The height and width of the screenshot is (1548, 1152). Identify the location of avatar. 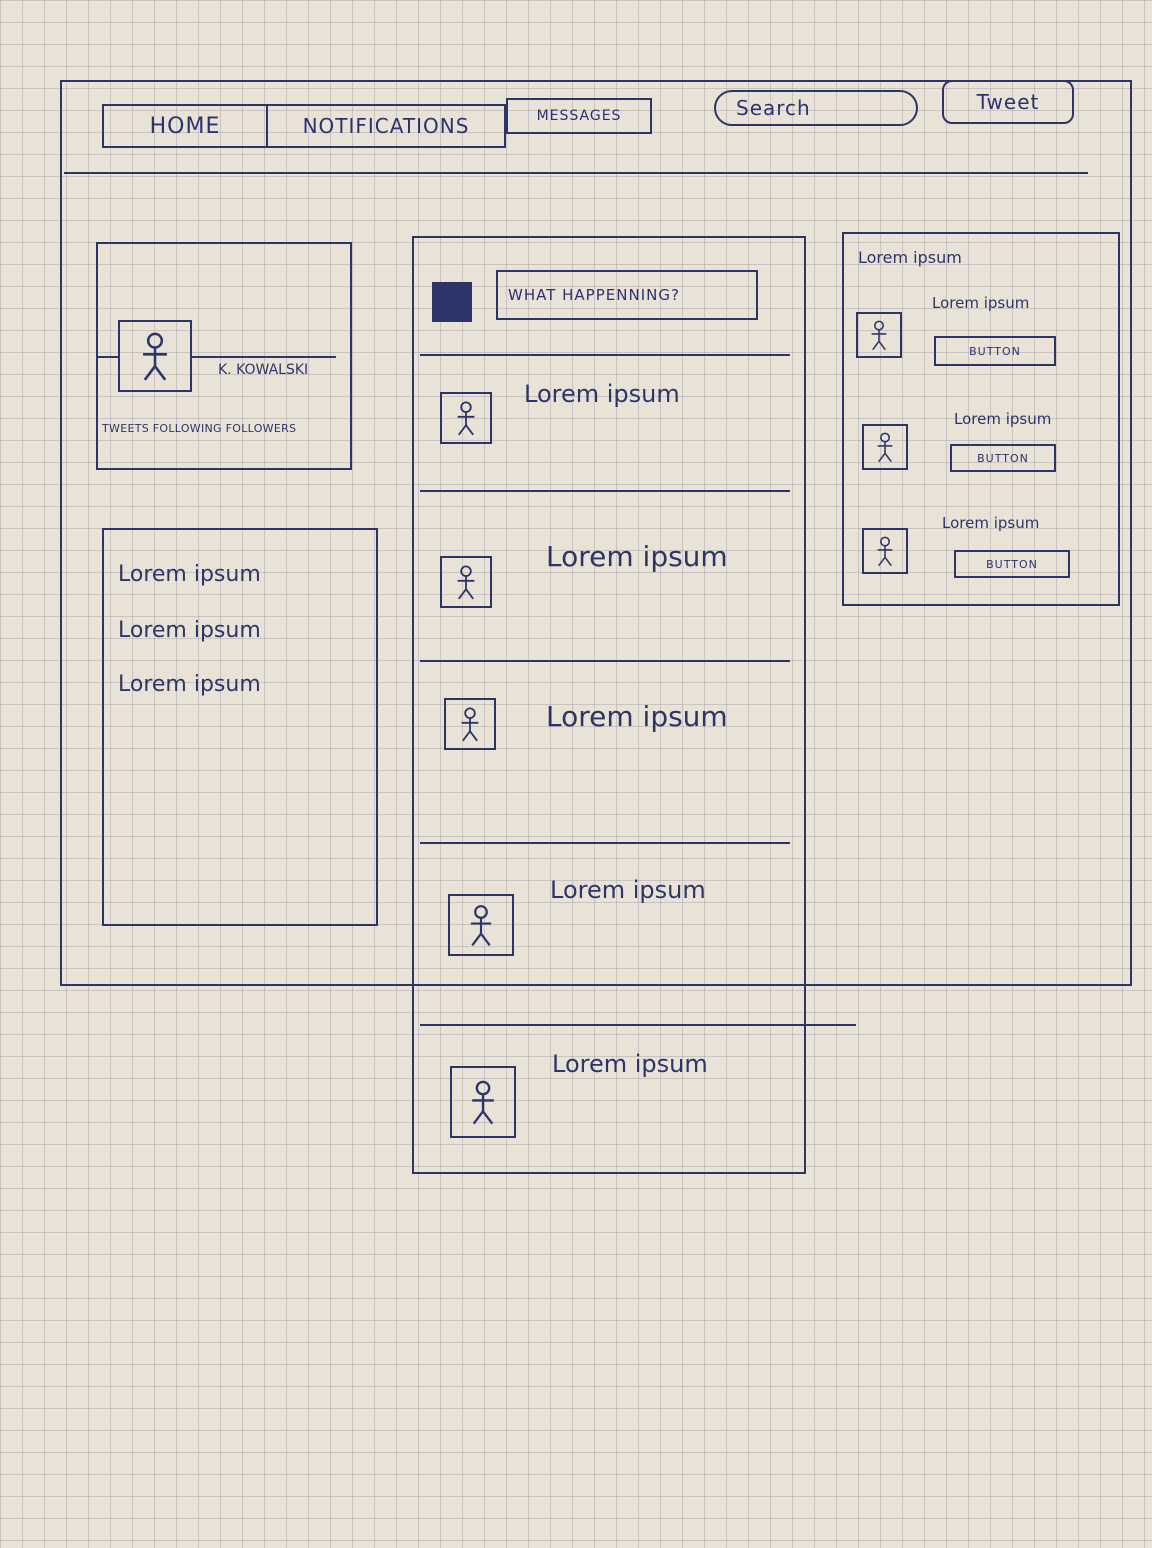
(155, 356).